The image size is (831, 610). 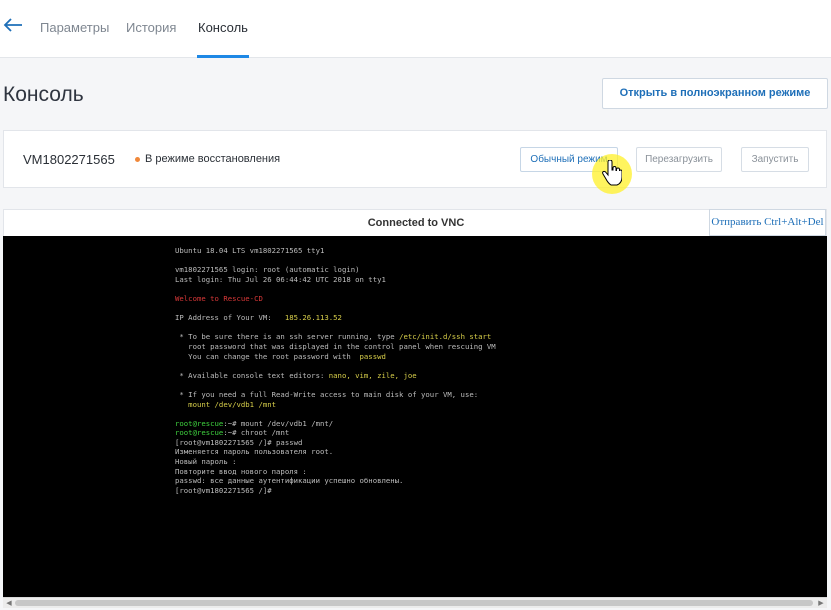 What do you see at coordinates (256, 433) in the screenshot?
I see `terminal-line: :~# chroot /mnt` at bounding box center [256, 433].